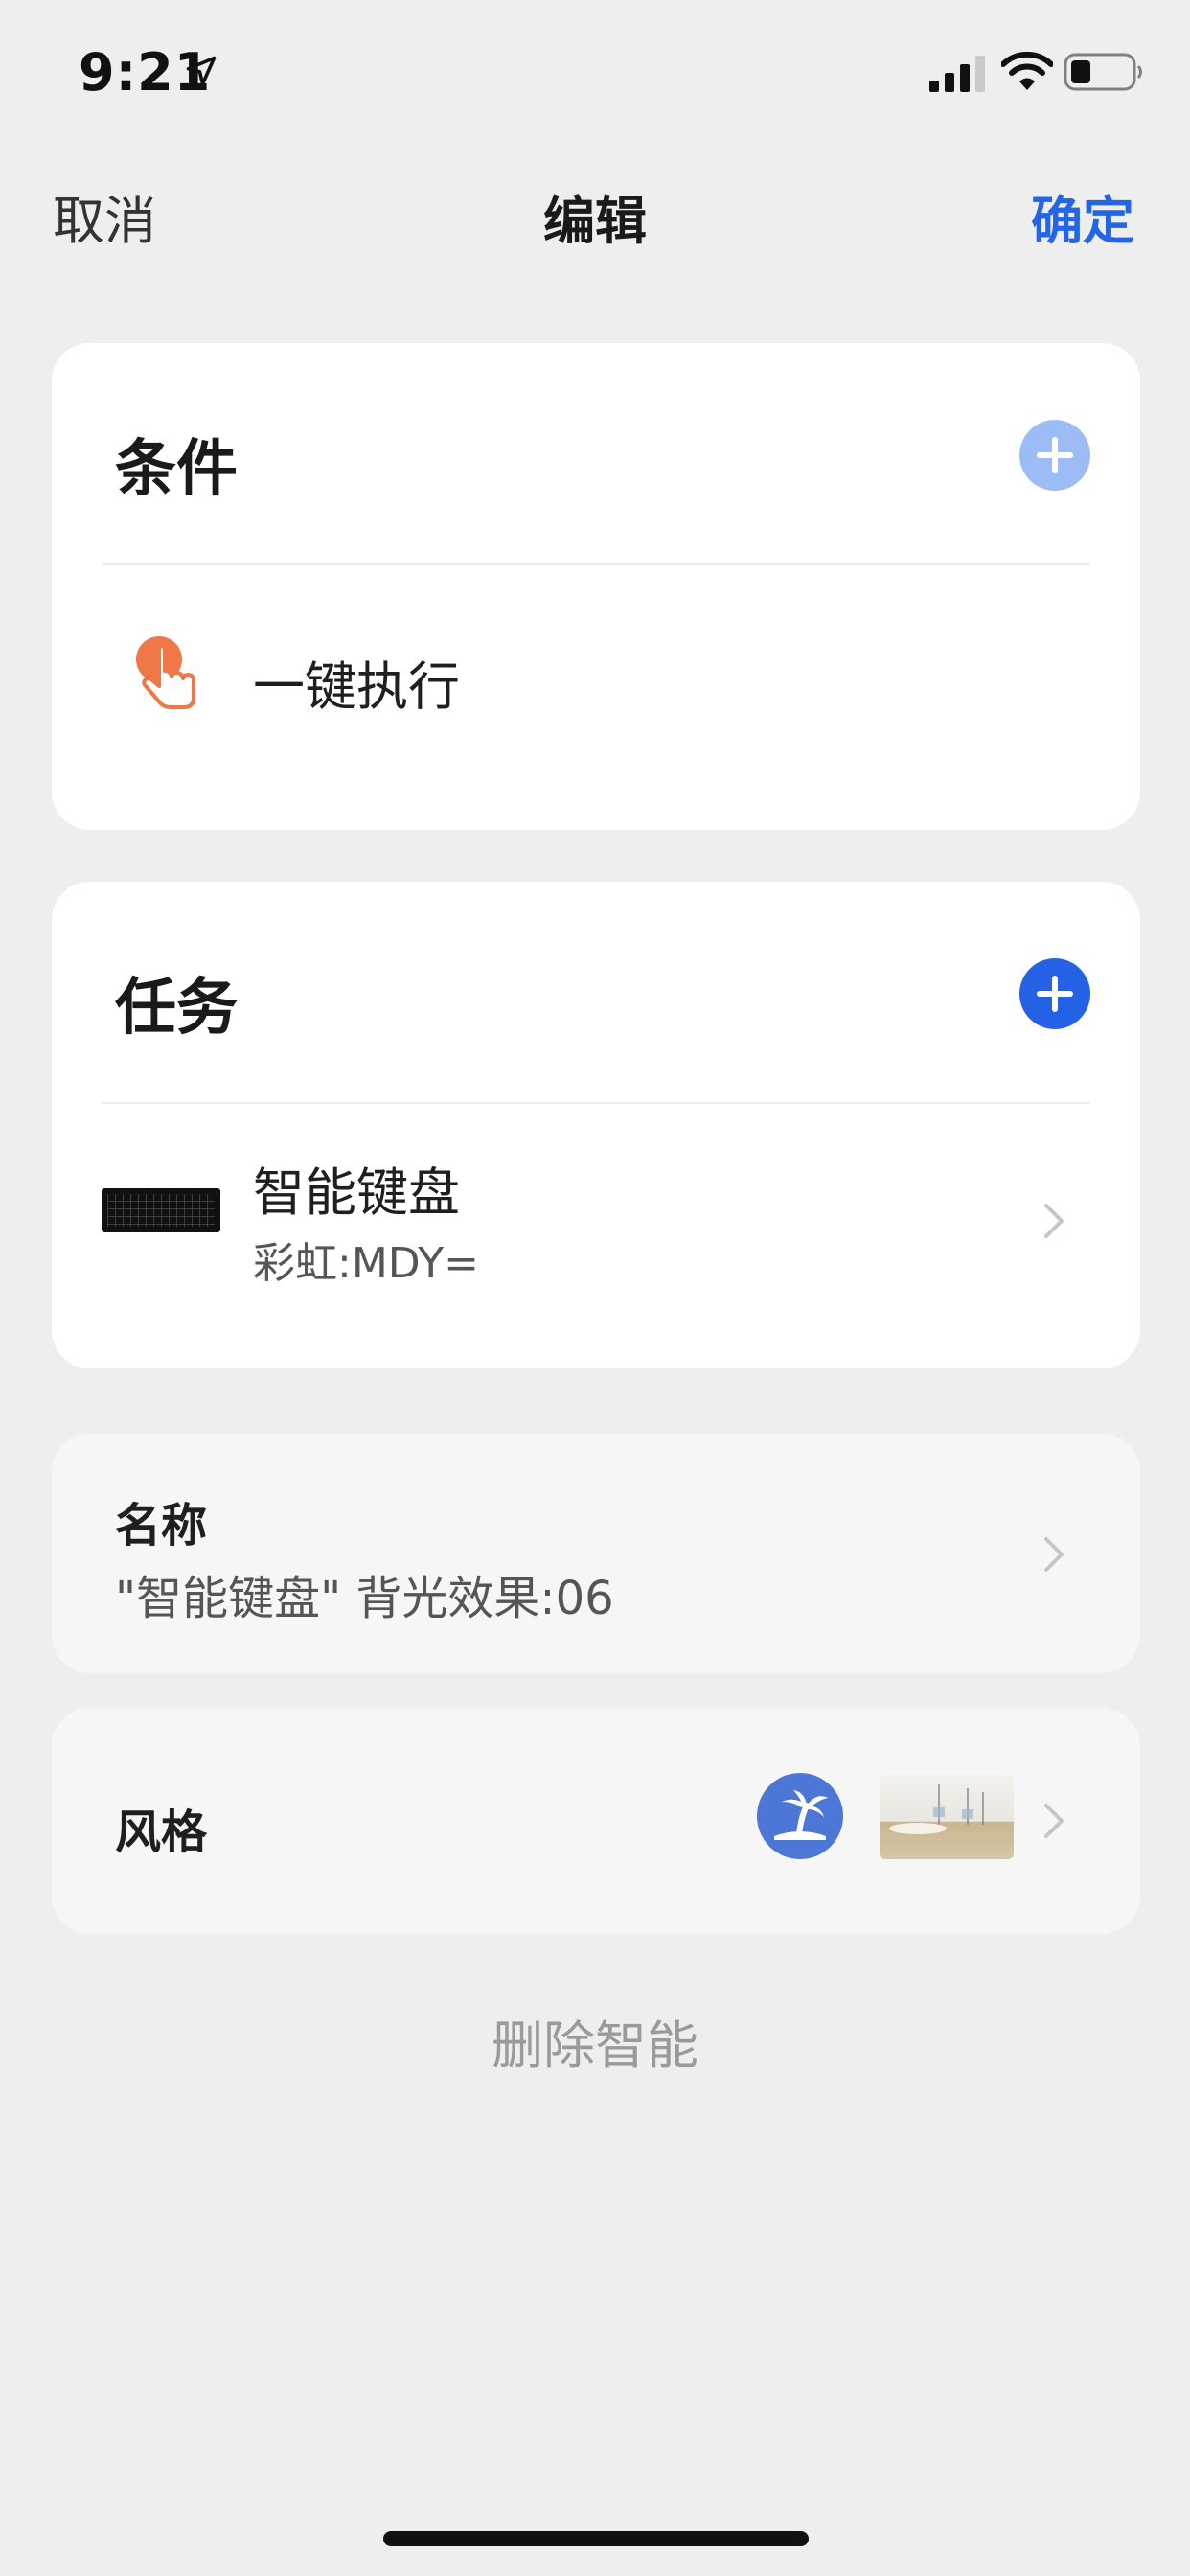 This screenshot has width=1190, height=2576. Describe the element at coordinates (947, 1817) in the screenshot. I see `style-background-thumbnail` at that location.